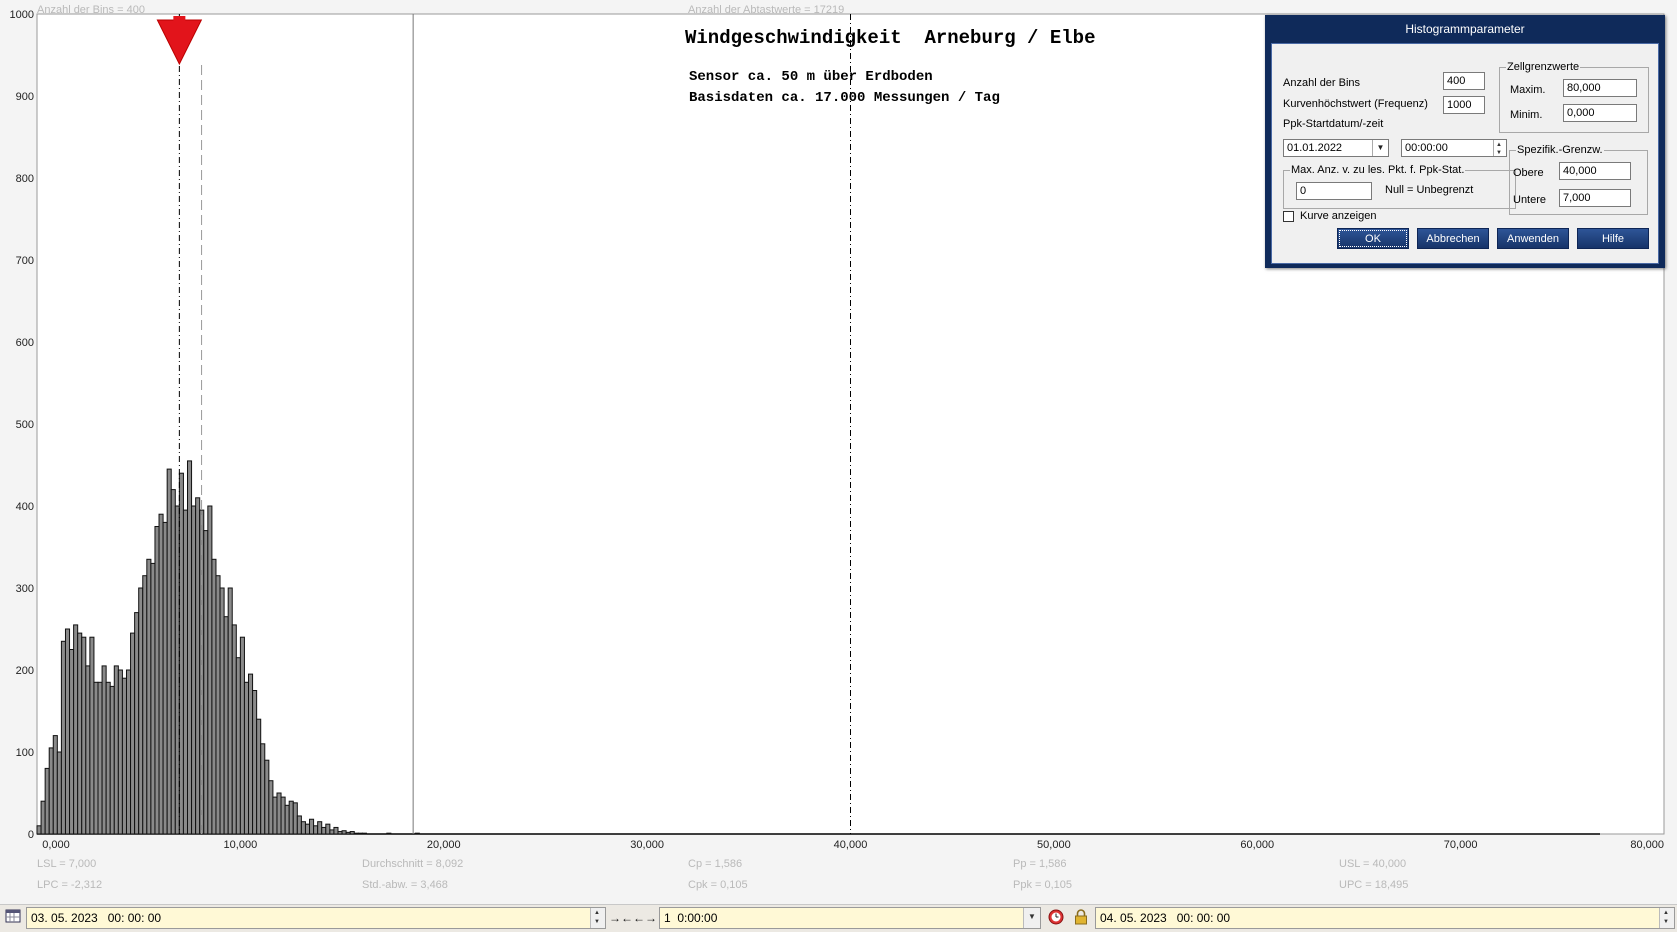  I want to click on ppk-start-label: Ppk-Startdatum/-zeit, so click(1333, 124).